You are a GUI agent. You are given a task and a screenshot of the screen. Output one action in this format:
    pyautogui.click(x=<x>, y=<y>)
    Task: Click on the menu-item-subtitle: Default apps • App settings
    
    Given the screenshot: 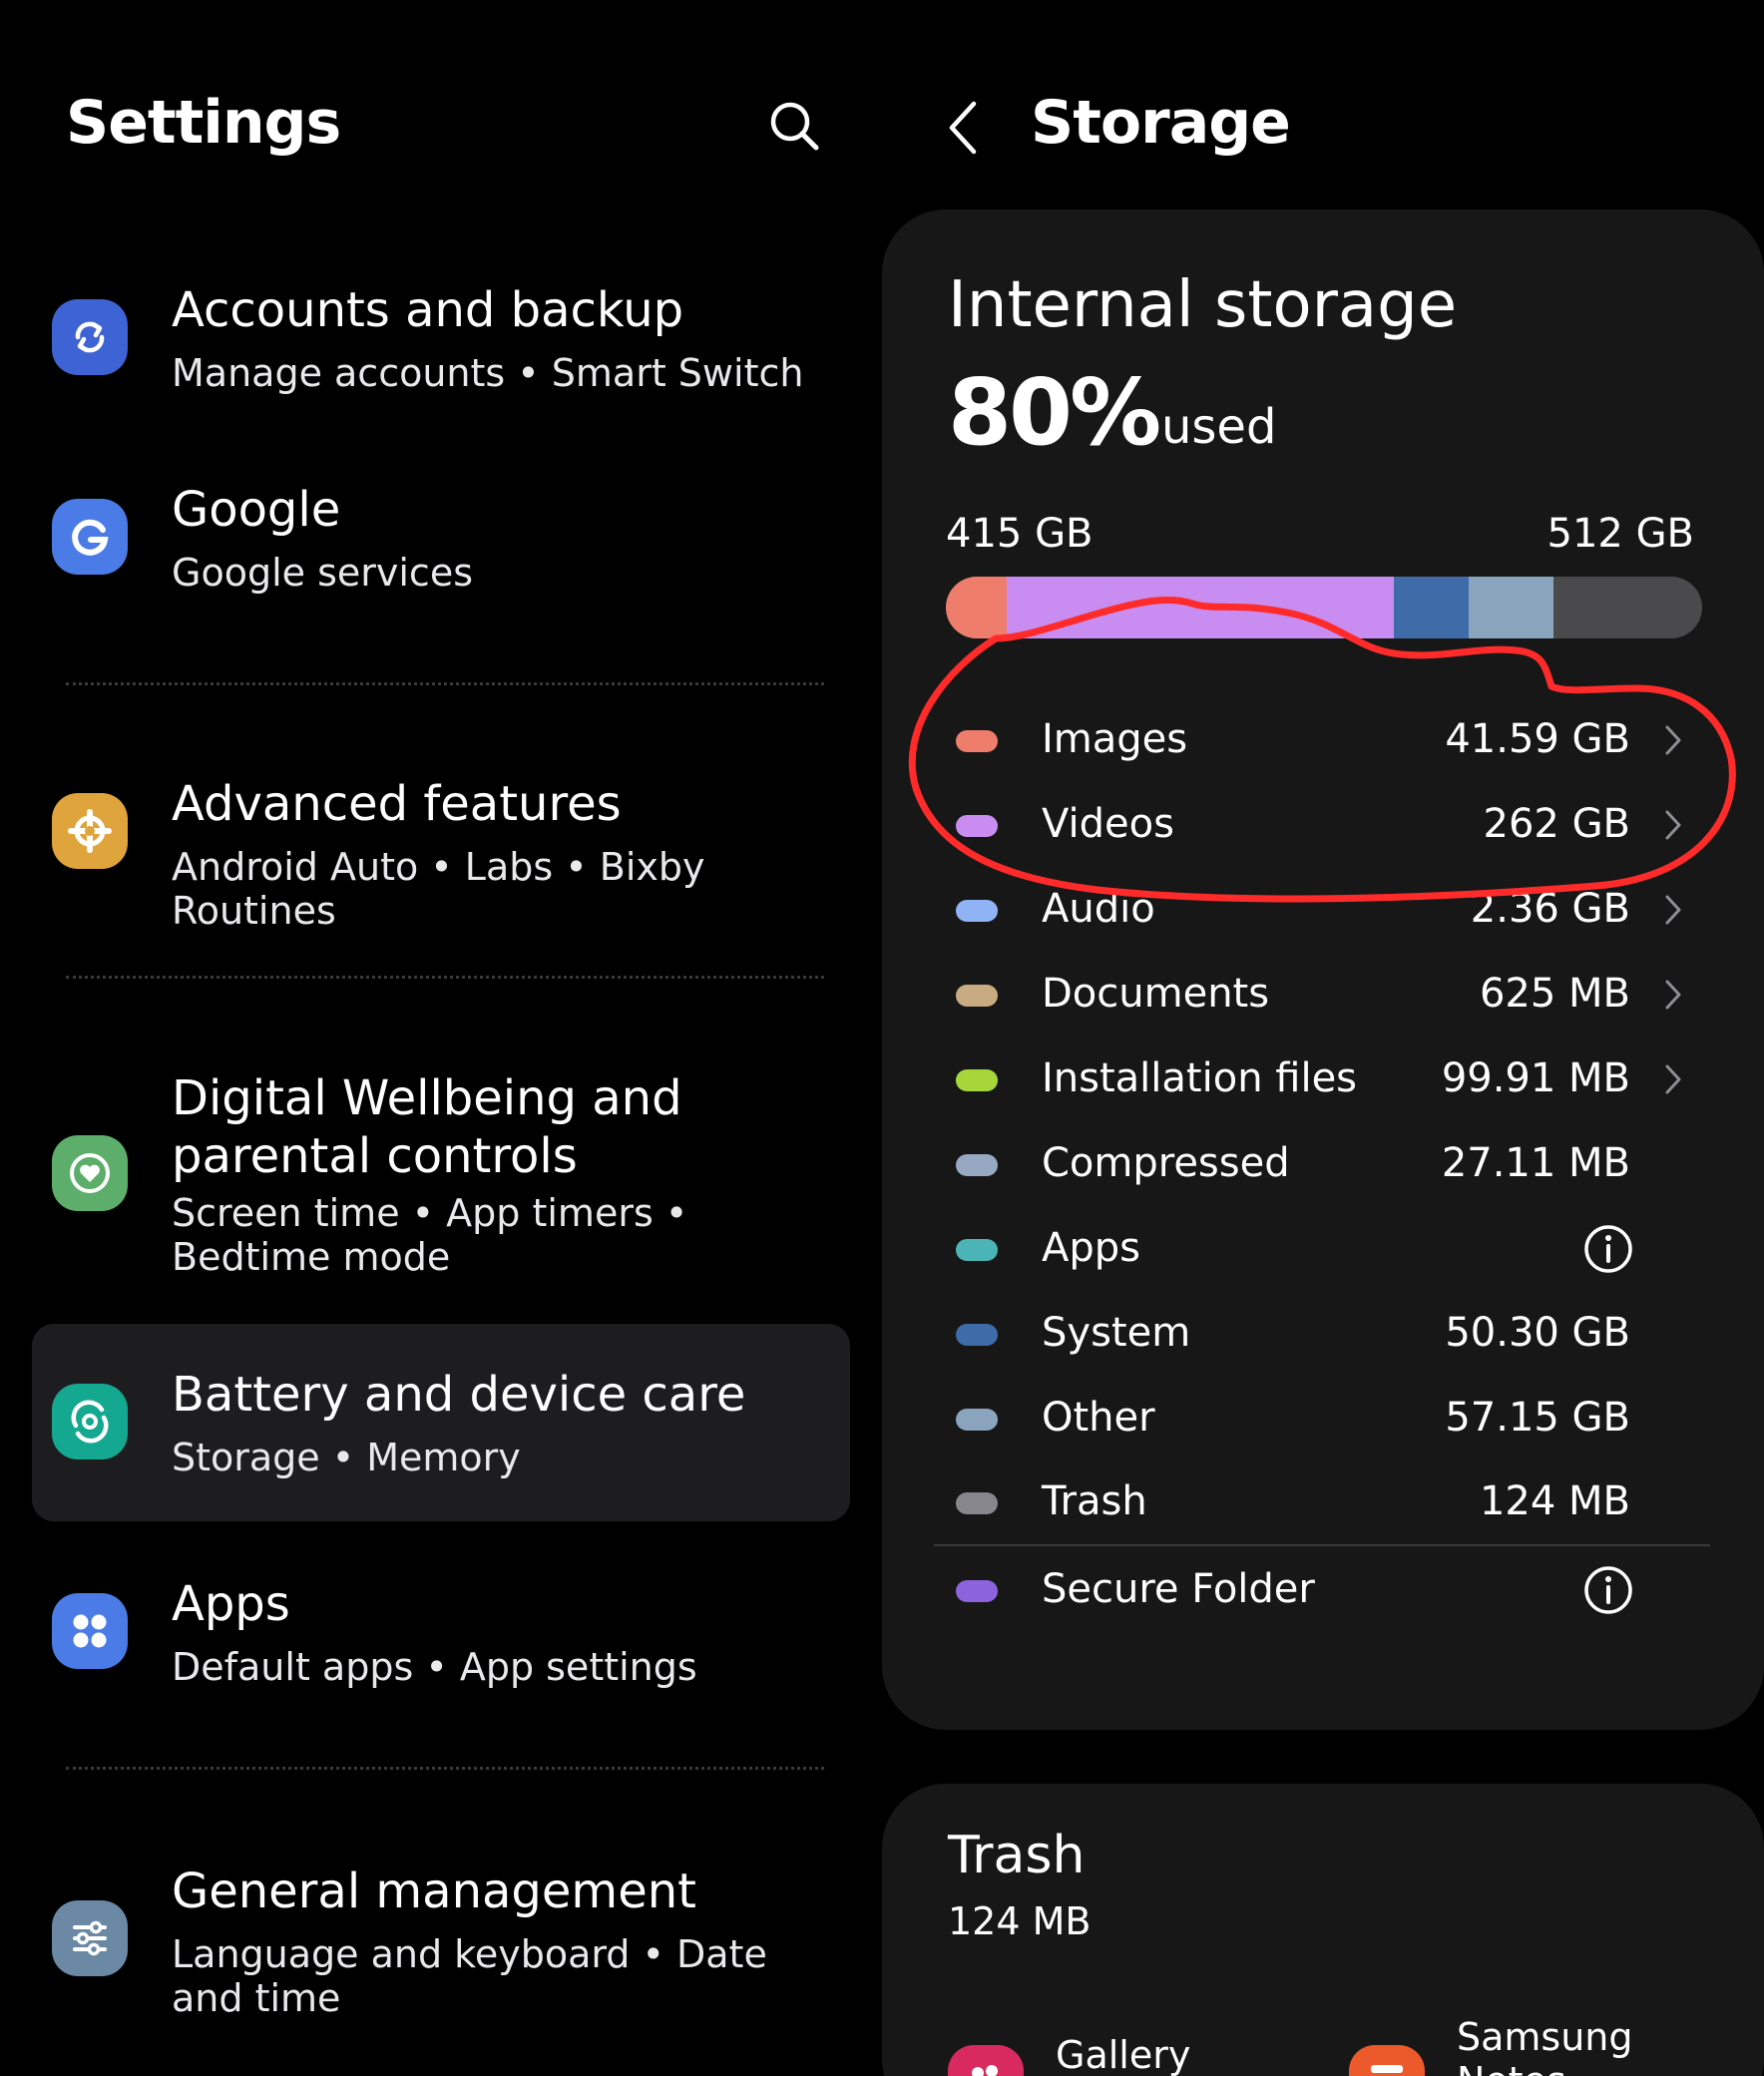 What is the action you would take?
    pyautogui.click(x=434, y=1667)
    